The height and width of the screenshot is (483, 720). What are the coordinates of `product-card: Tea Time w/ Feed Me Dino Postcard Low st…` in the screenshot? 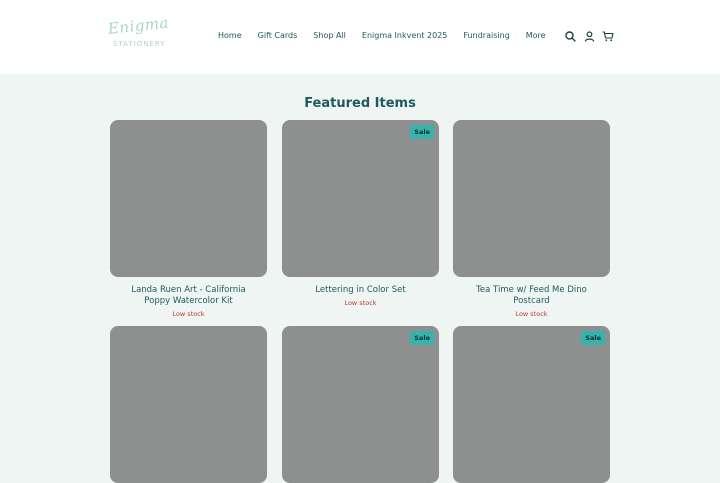 It's located at (531, 219).